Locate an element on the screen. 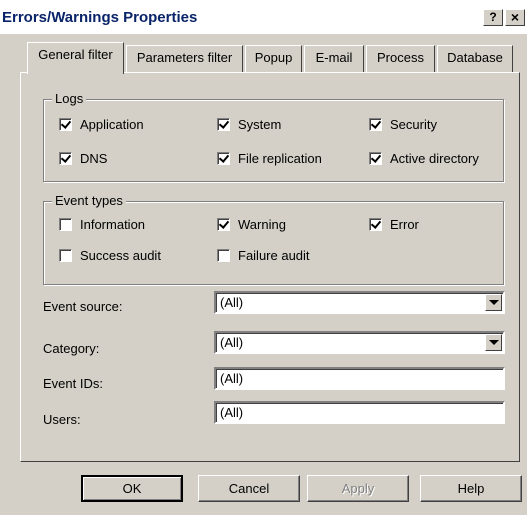 The height and width of the screenshot is (515, 527). checkbox-active-directory: Active directory is located at coordinates (424, 158).